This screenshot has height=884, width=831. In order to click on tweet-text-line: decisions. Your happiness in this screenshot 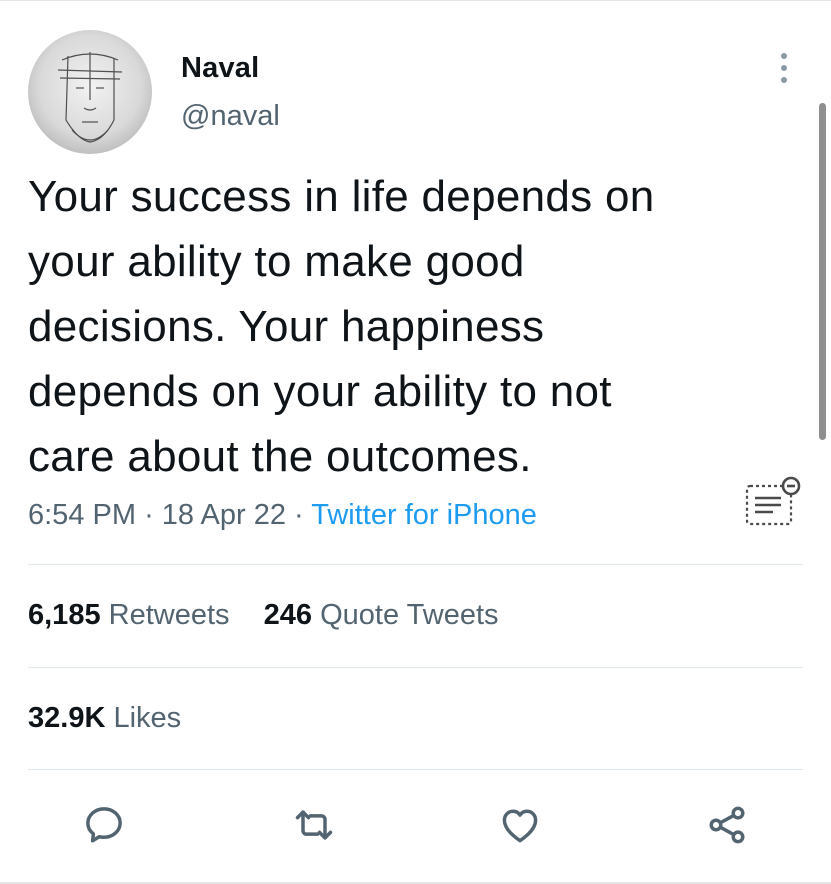, I will do `click(286, 326)`.